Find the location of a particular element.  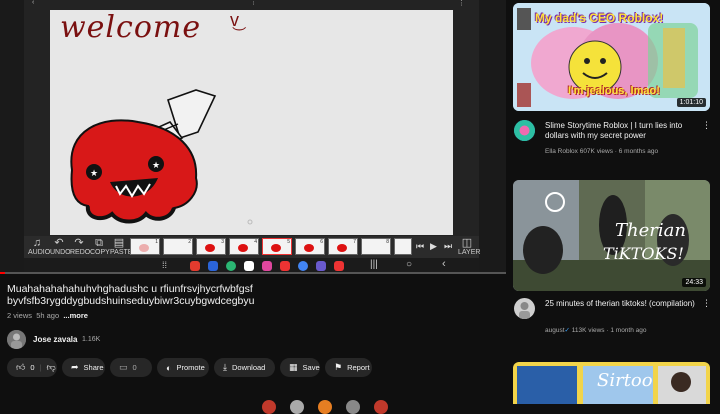

app-icon-green is located at coordinates (231, 266).